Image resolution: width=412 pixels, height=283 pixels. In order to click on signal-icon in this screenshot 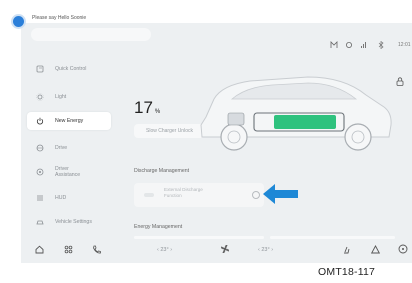, I will do `click(363, 45)`.